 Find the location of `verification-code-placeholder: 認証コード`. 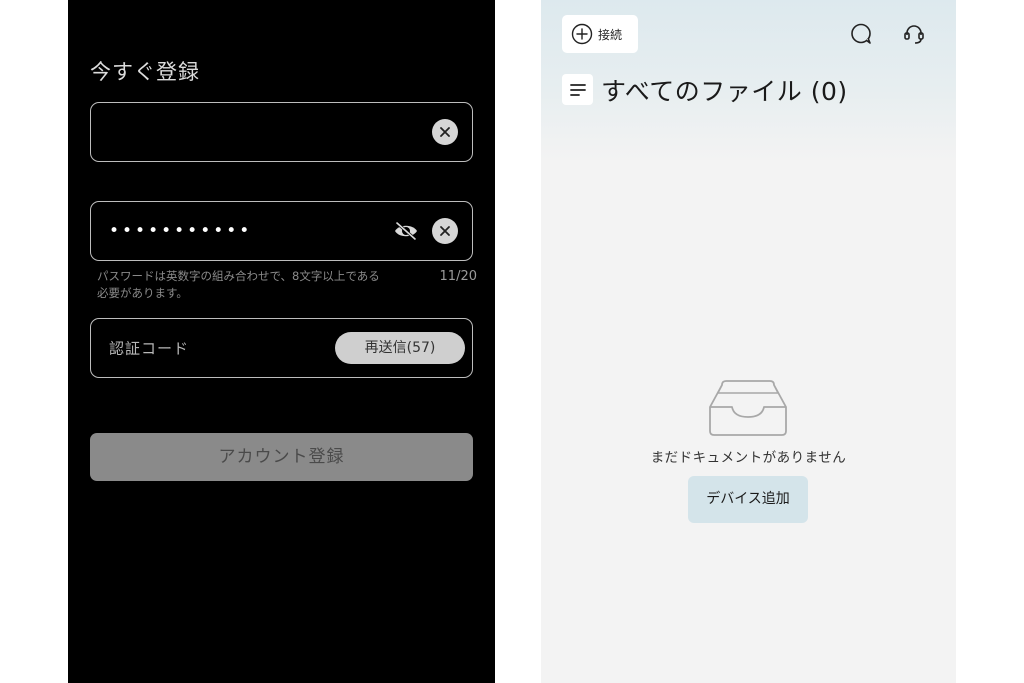

verification-code-placeholder: 認証コード is located at coordinates (149, 348).